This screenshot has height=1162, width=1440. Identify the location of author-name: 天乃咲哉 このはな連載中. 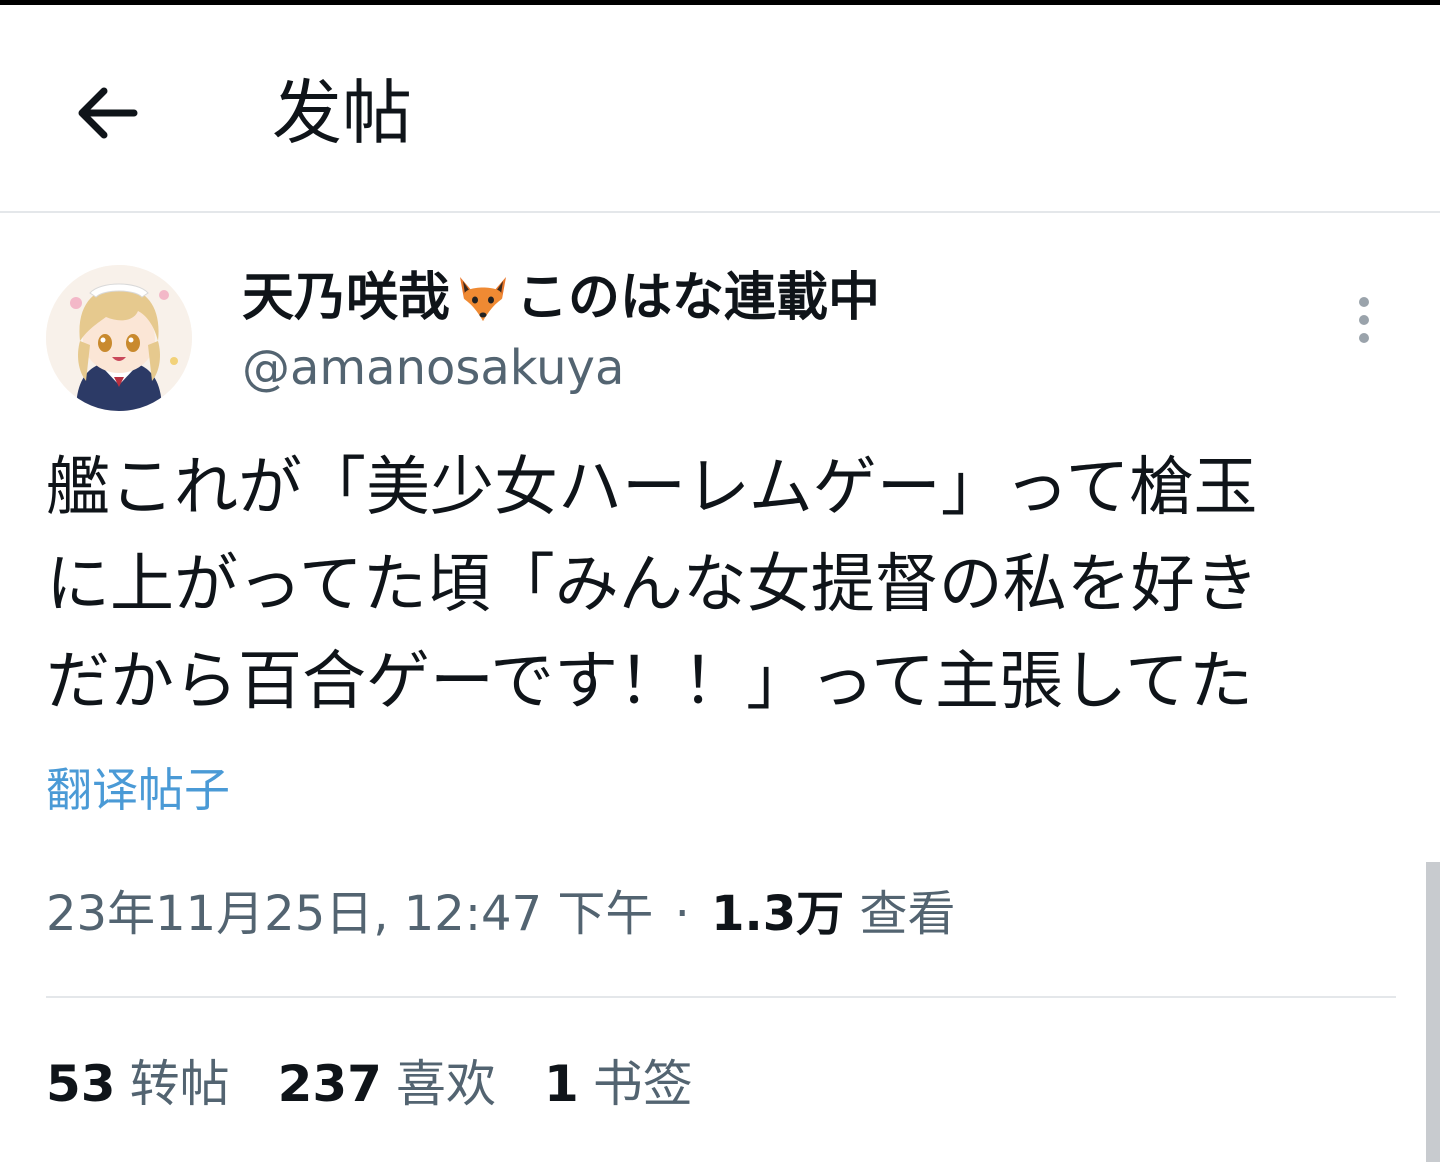
(561, 298).